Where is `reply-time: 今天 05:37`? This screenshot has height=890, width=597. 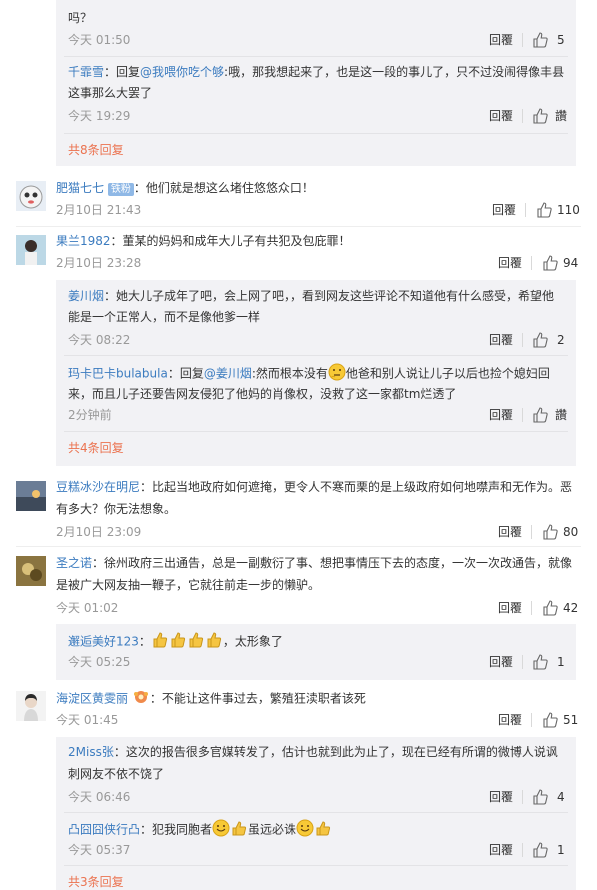
reply-time: 今天 05:37 is located at coordinates (99, 850).